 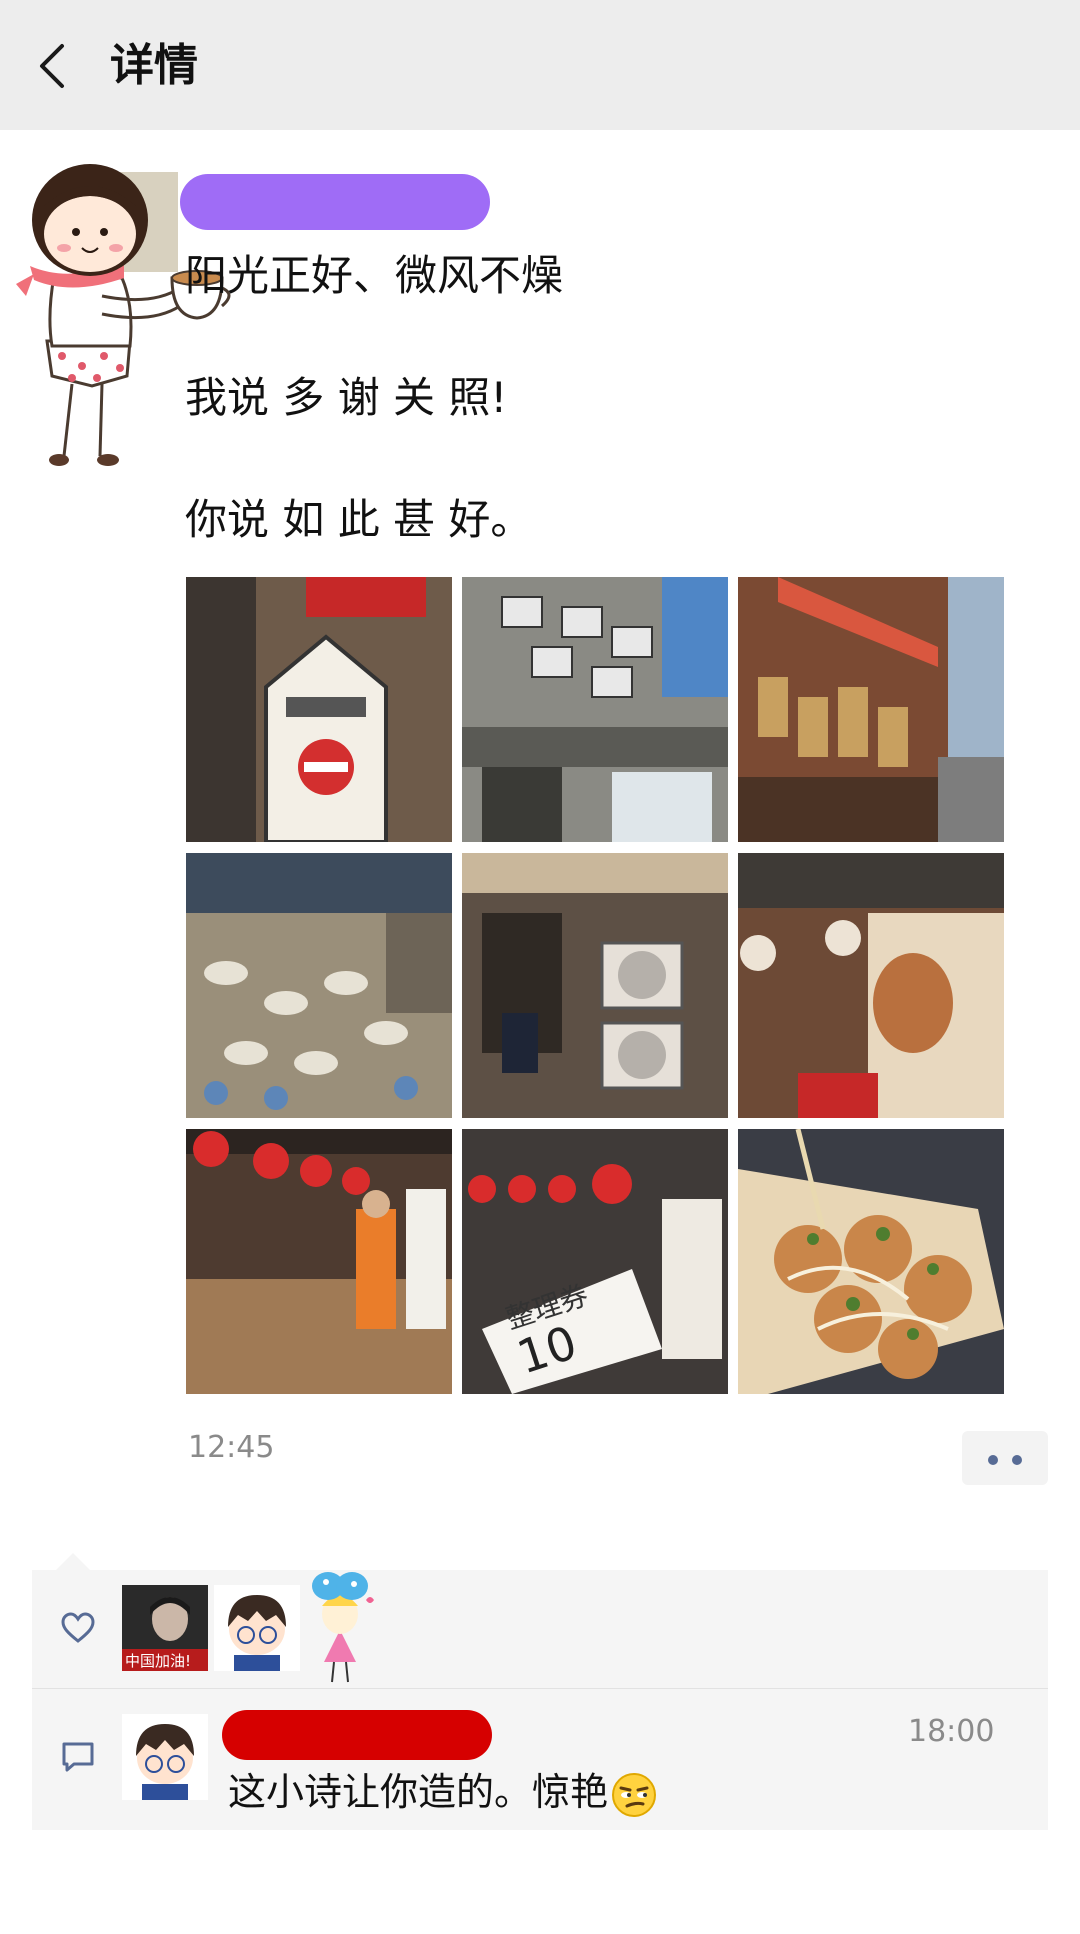 I want to click on photo-building-facade, so click(x=595, y=709).